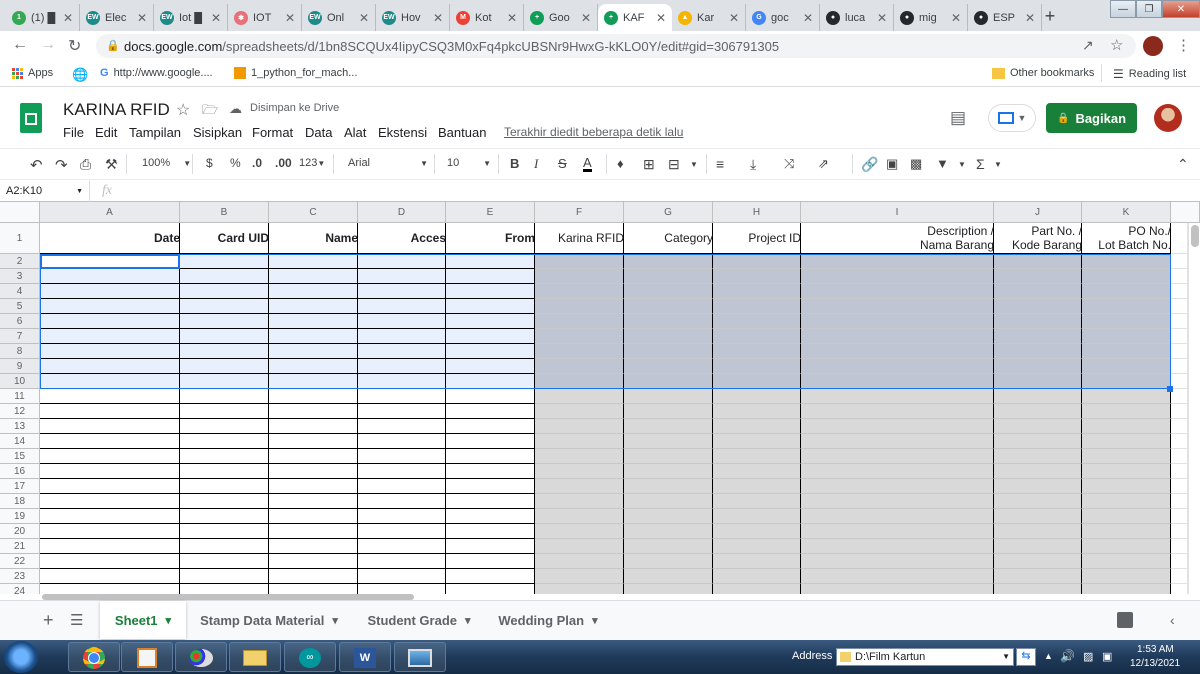  I want to click on address-field: D:\Film Kartun ▼, so click(925, 657).